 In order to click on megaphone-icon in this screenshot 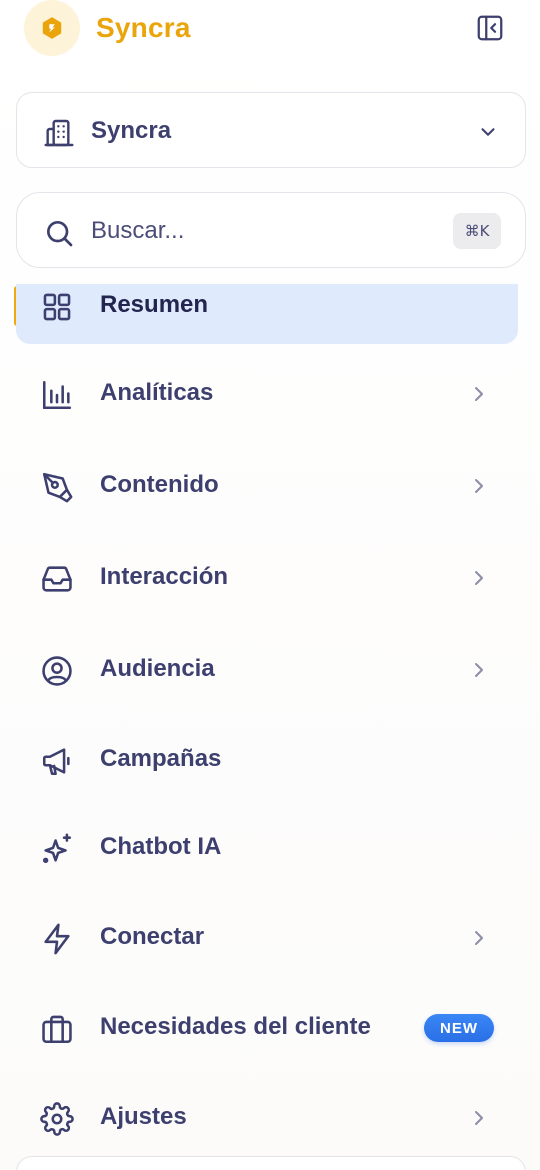, I will do `click(57, 761)`.